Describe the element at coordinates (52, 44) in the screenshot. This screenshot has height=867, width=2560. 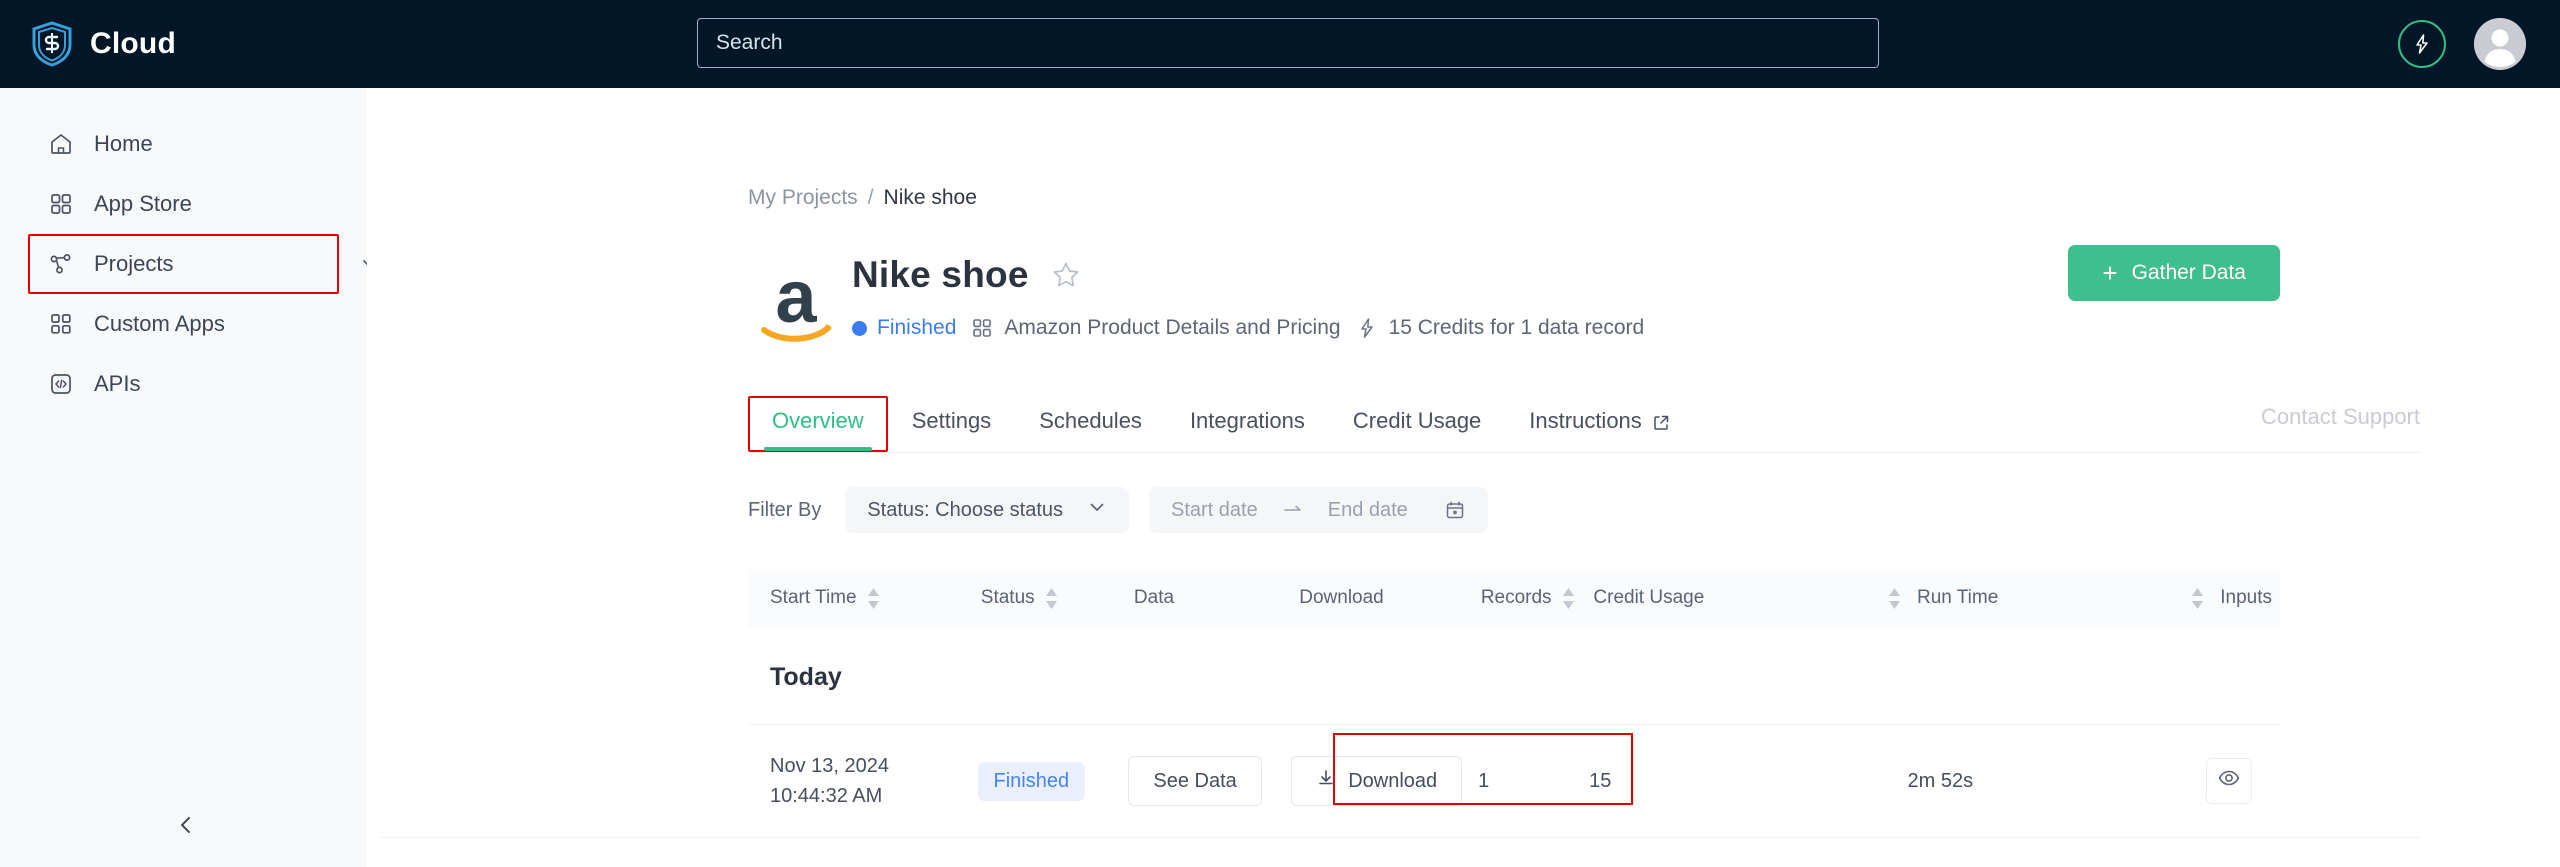
I see `shield-s-logo-icon` at that location.